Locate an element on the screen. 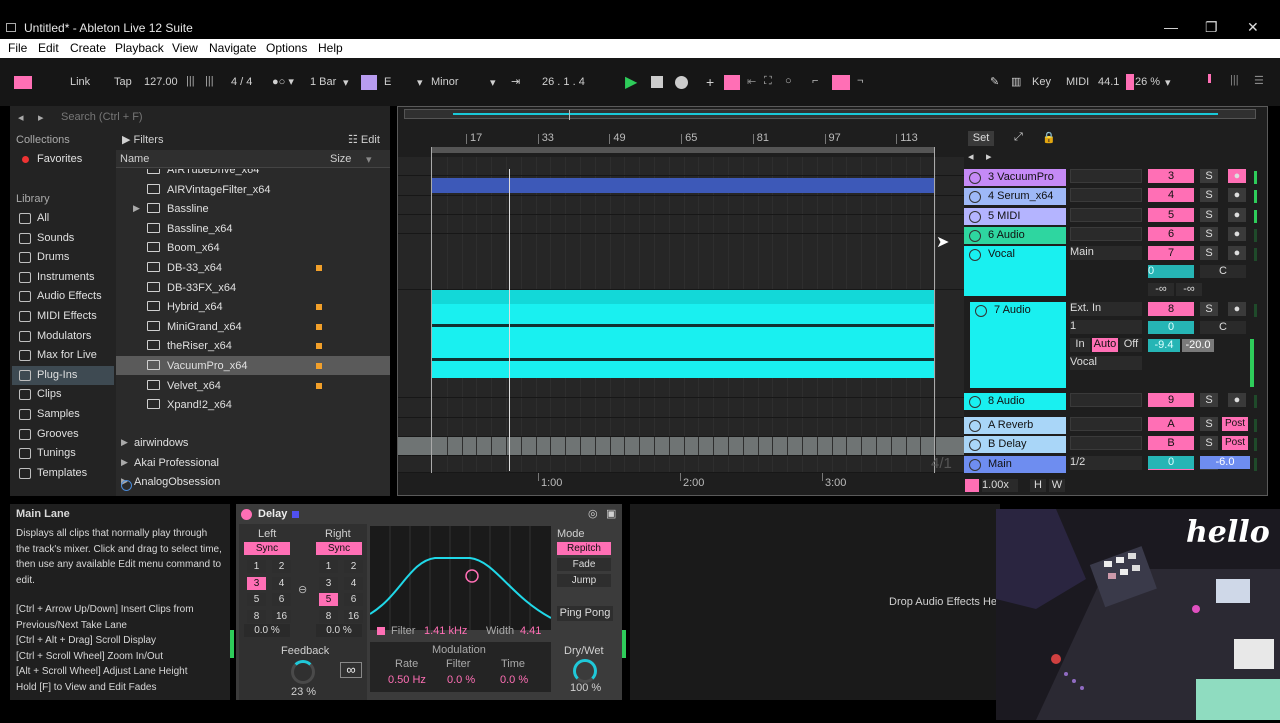 The image size is (1280, 723). h-button: H is located at coordinates (1038, 485).